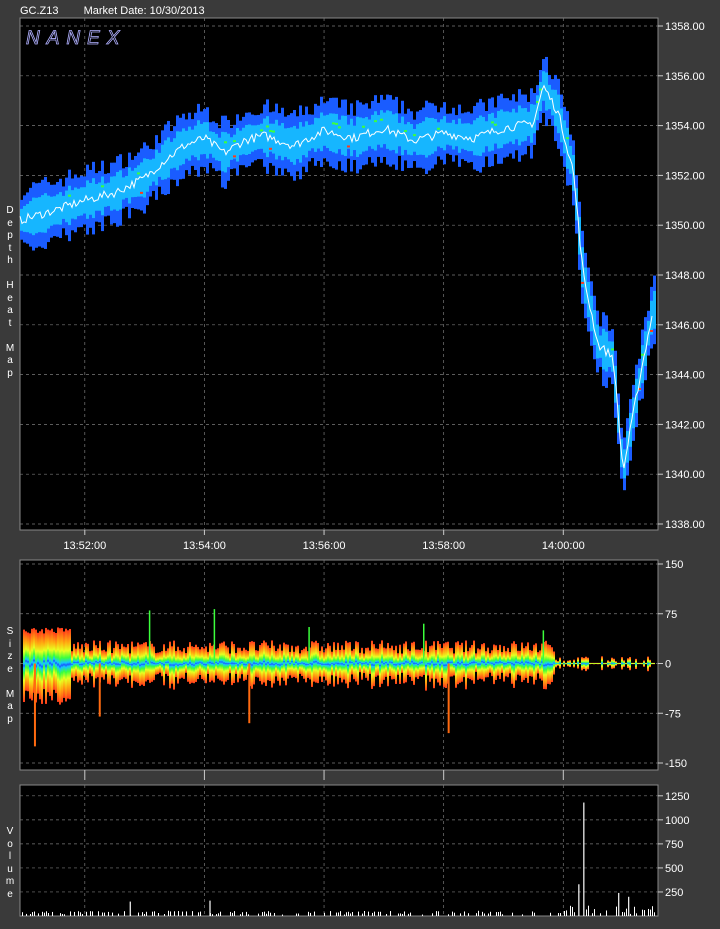  I want to click on y-tick-label: 1354.00, so click(685, 127).